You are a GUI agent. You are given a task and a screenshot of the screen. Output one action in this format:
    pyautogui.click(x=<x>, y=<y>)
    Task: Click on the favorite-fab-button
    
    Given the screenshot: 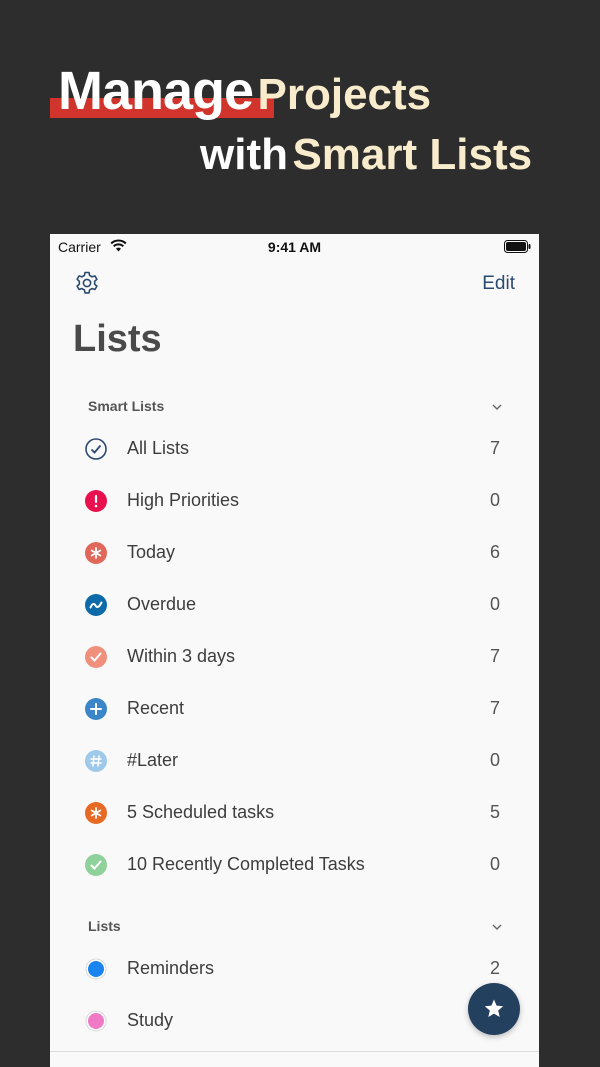 What is the action you would take?
    pyautogui.click(x=494, y=1009)
    